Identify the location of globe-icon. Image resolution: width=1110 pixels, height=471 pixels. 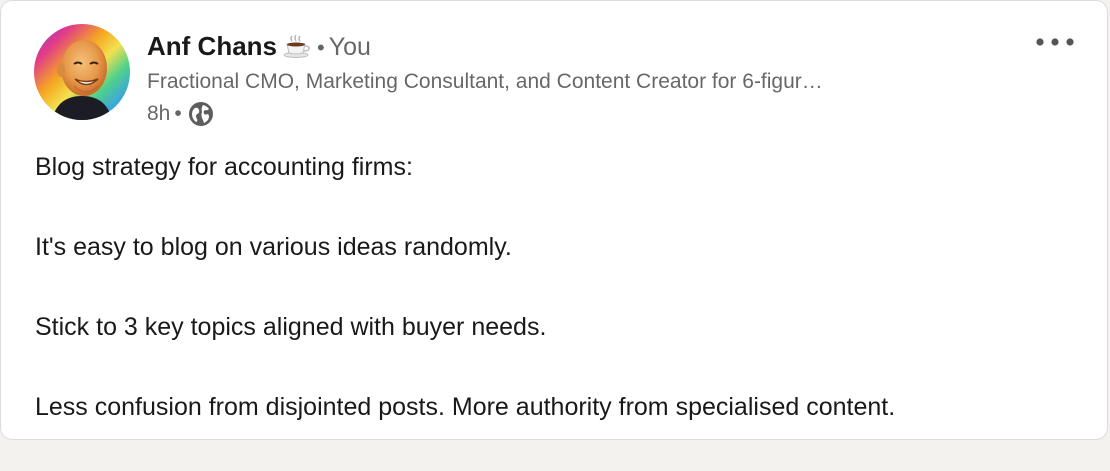
(201, 114).